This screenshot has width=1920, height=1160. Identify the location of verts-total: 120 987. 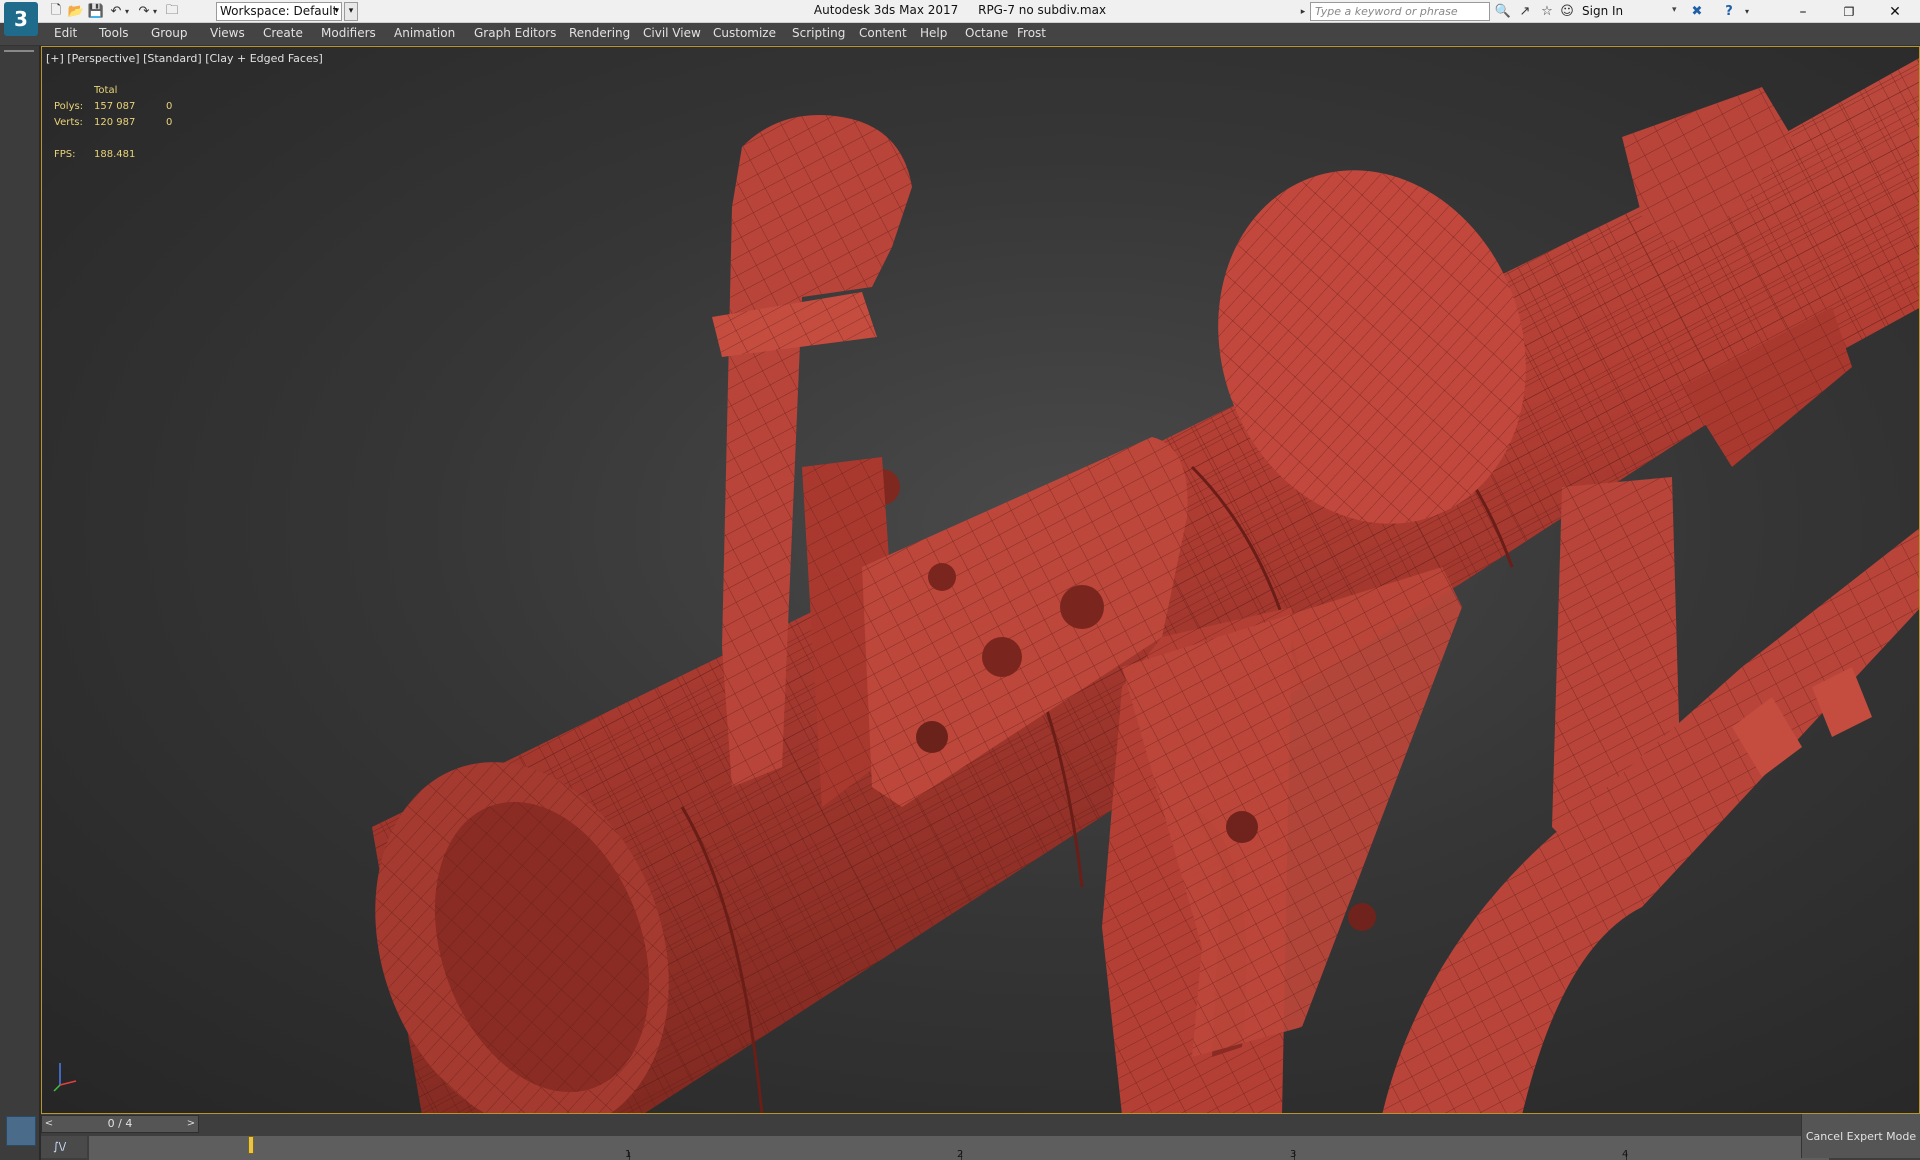
(115, 122).